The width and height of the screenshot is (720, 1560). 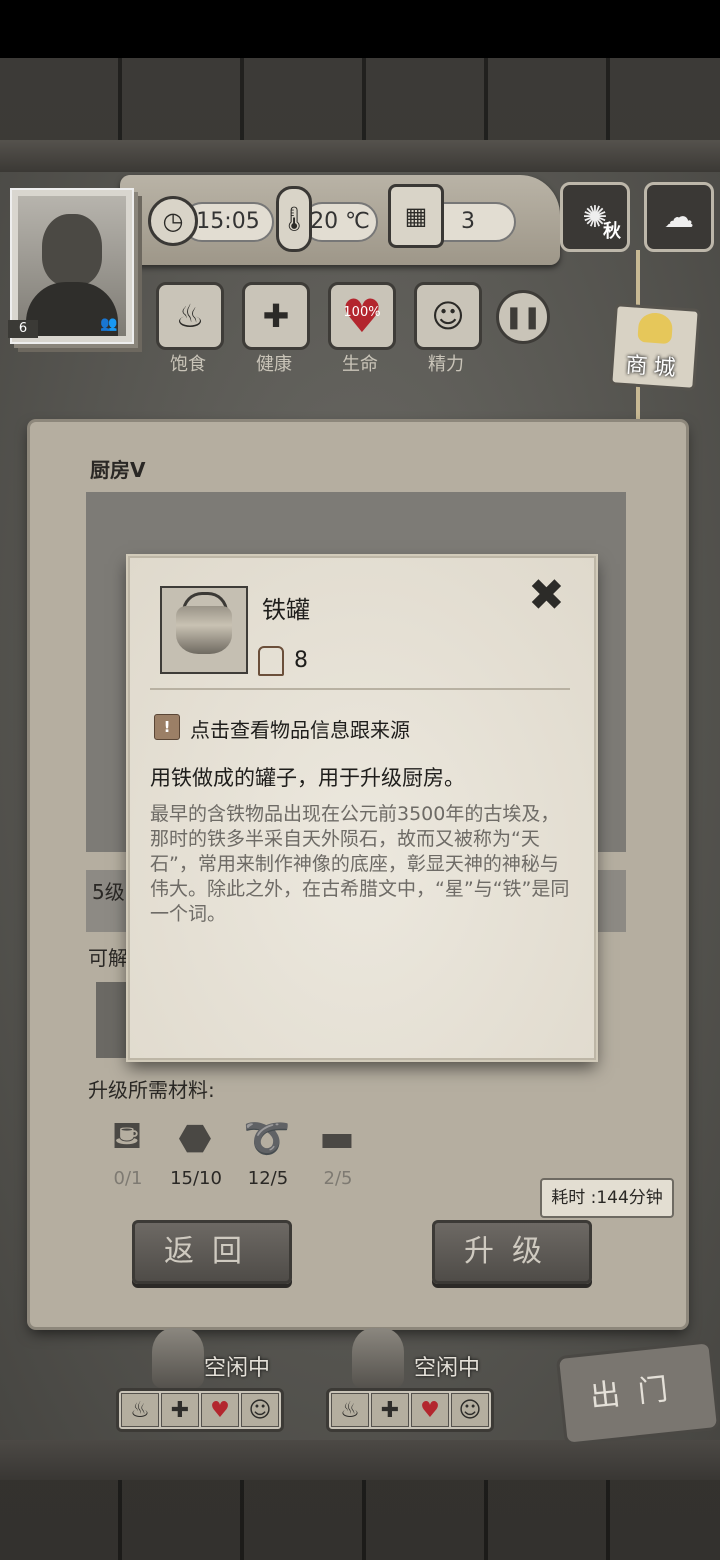 What do you see at coordinates (360, 156) in the screenshot?
I see `wood-beam` at bounding box center [360, 156].